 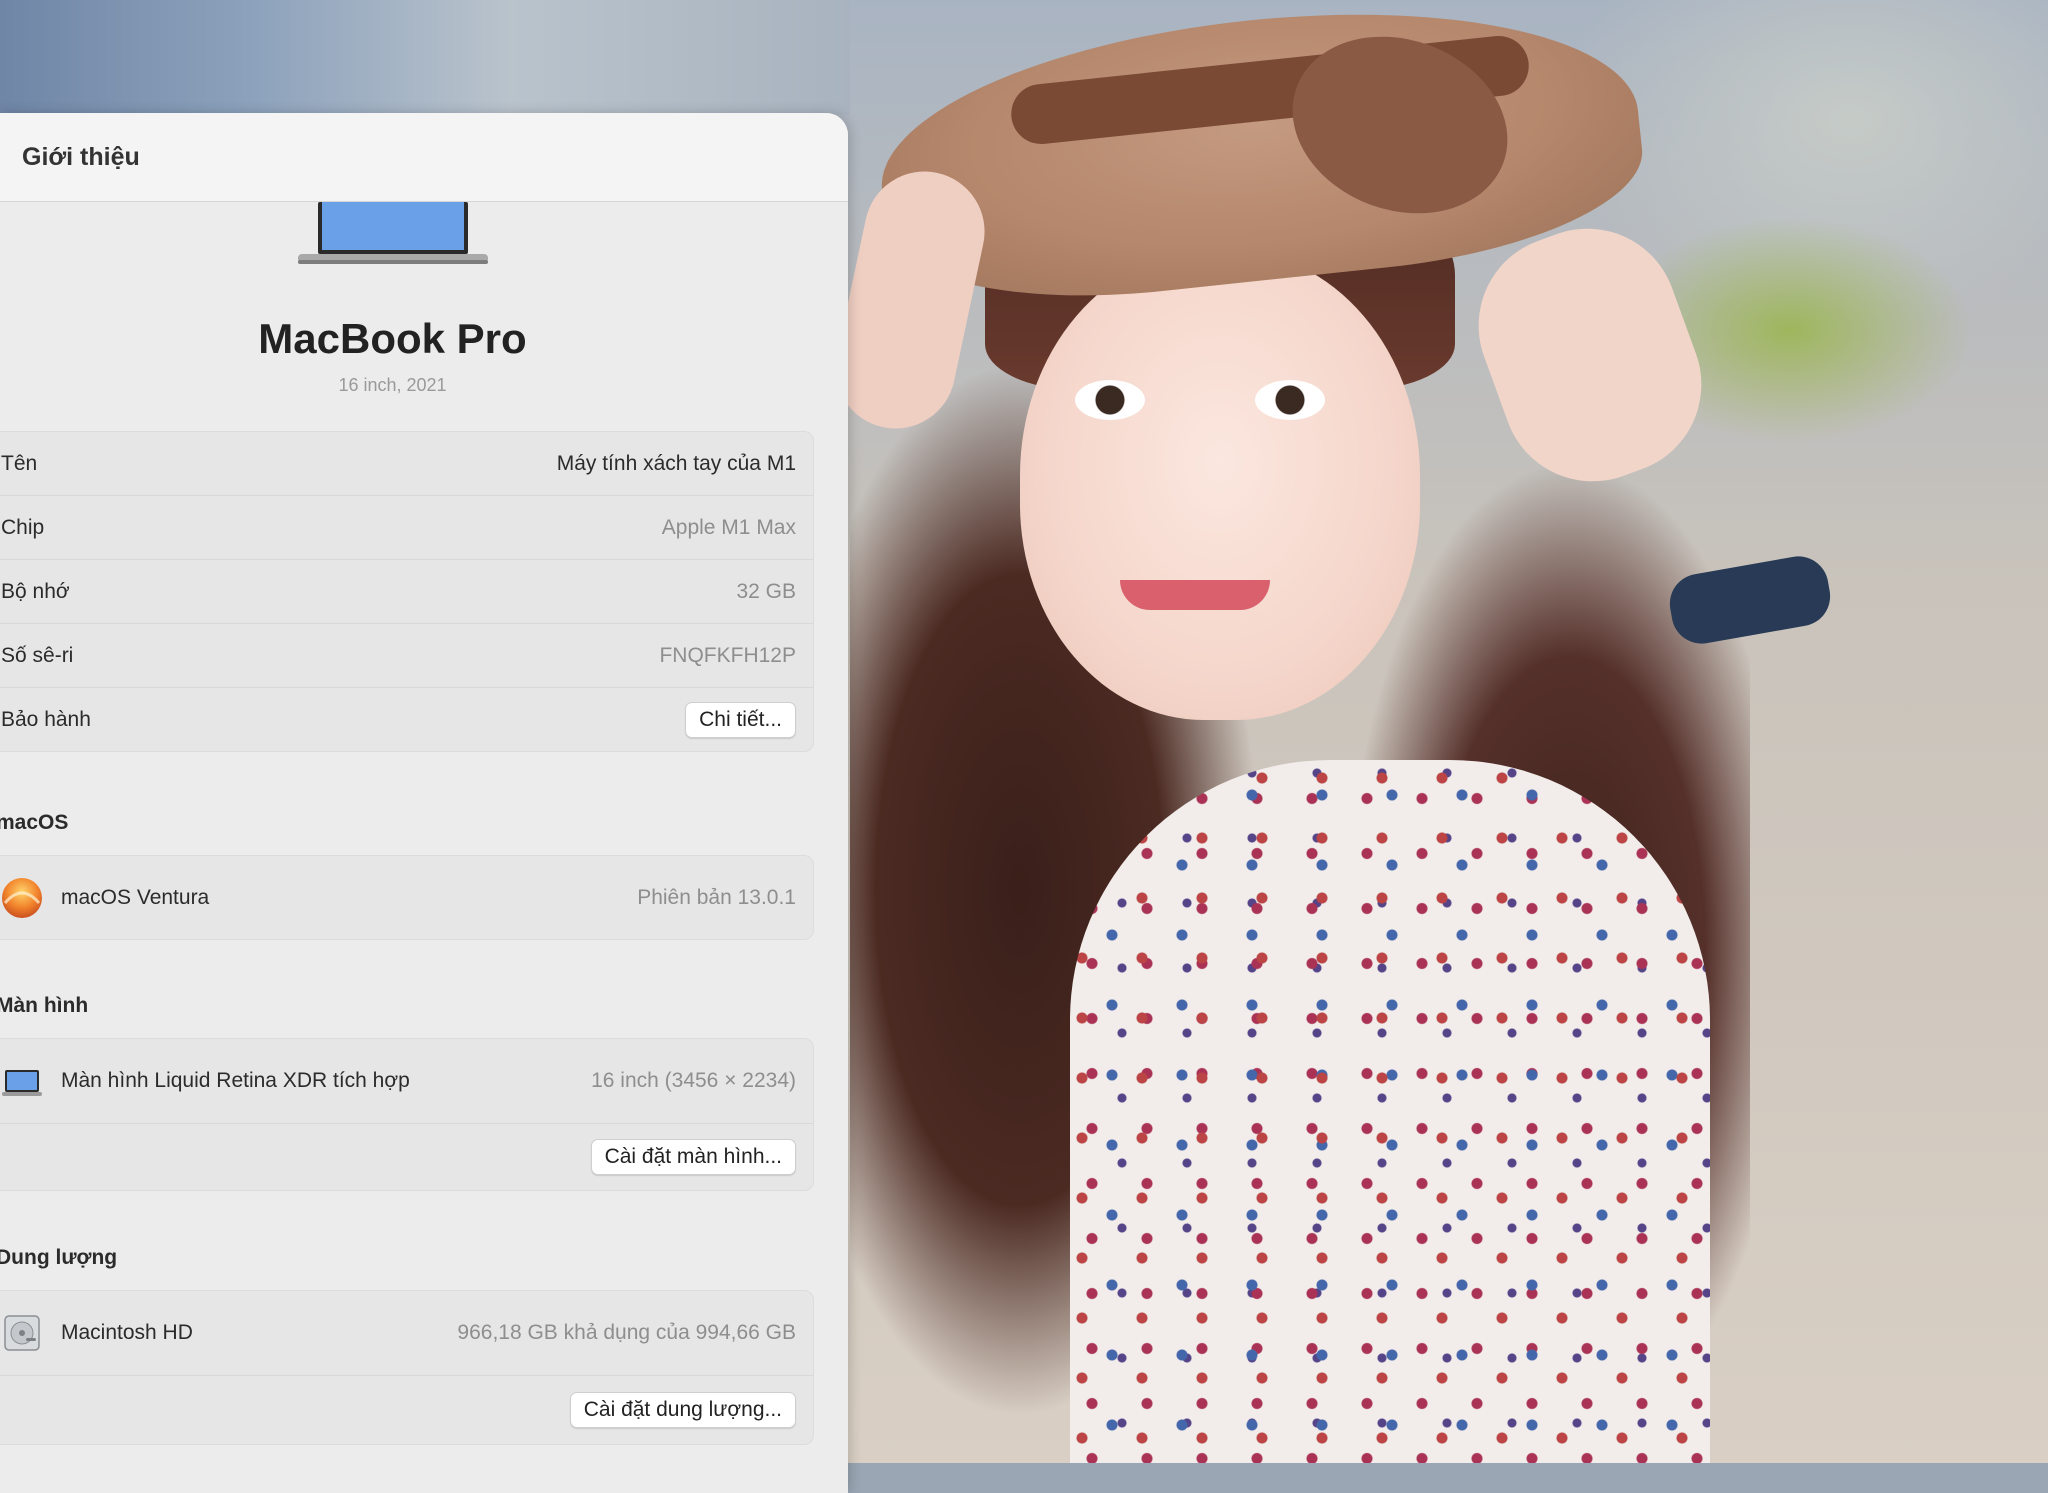 What do you see at coordinates (676, 464) in the screenshot?
I see `spec-value: Máy tính xách tay của M1` at bounding box center [676, 464].